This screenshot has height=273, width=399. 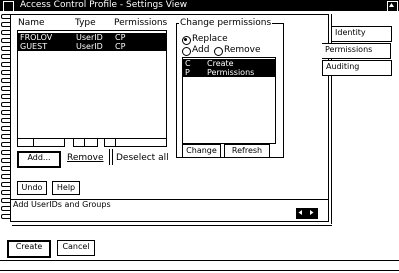 I want to click on deselect-all-button: Deselect all, so click(x=142, y=158).